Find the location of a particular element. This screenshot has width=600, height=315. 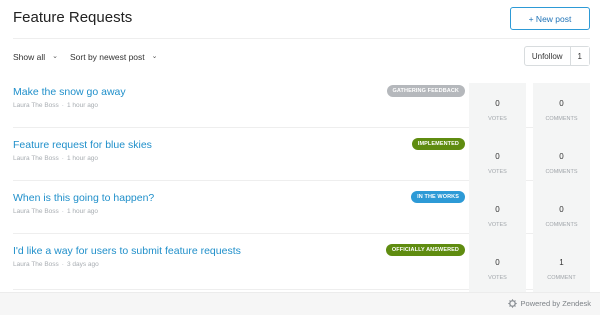

status-badge: IMPLEMENTED is located at coordinates (438, 144).